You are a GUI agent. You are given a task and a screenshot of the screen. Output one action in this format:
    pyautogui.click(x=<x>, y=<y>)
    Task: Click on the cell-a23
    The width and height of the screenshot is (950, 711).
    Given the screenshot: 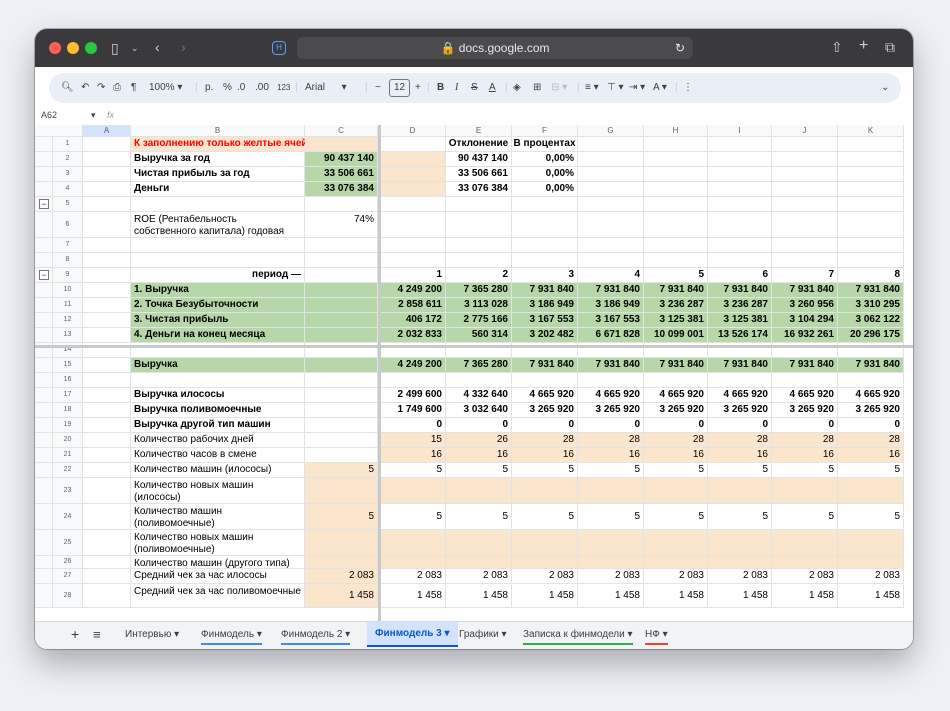 What is the action you would take?
    pyautogui.click(x=107, y=491)
    